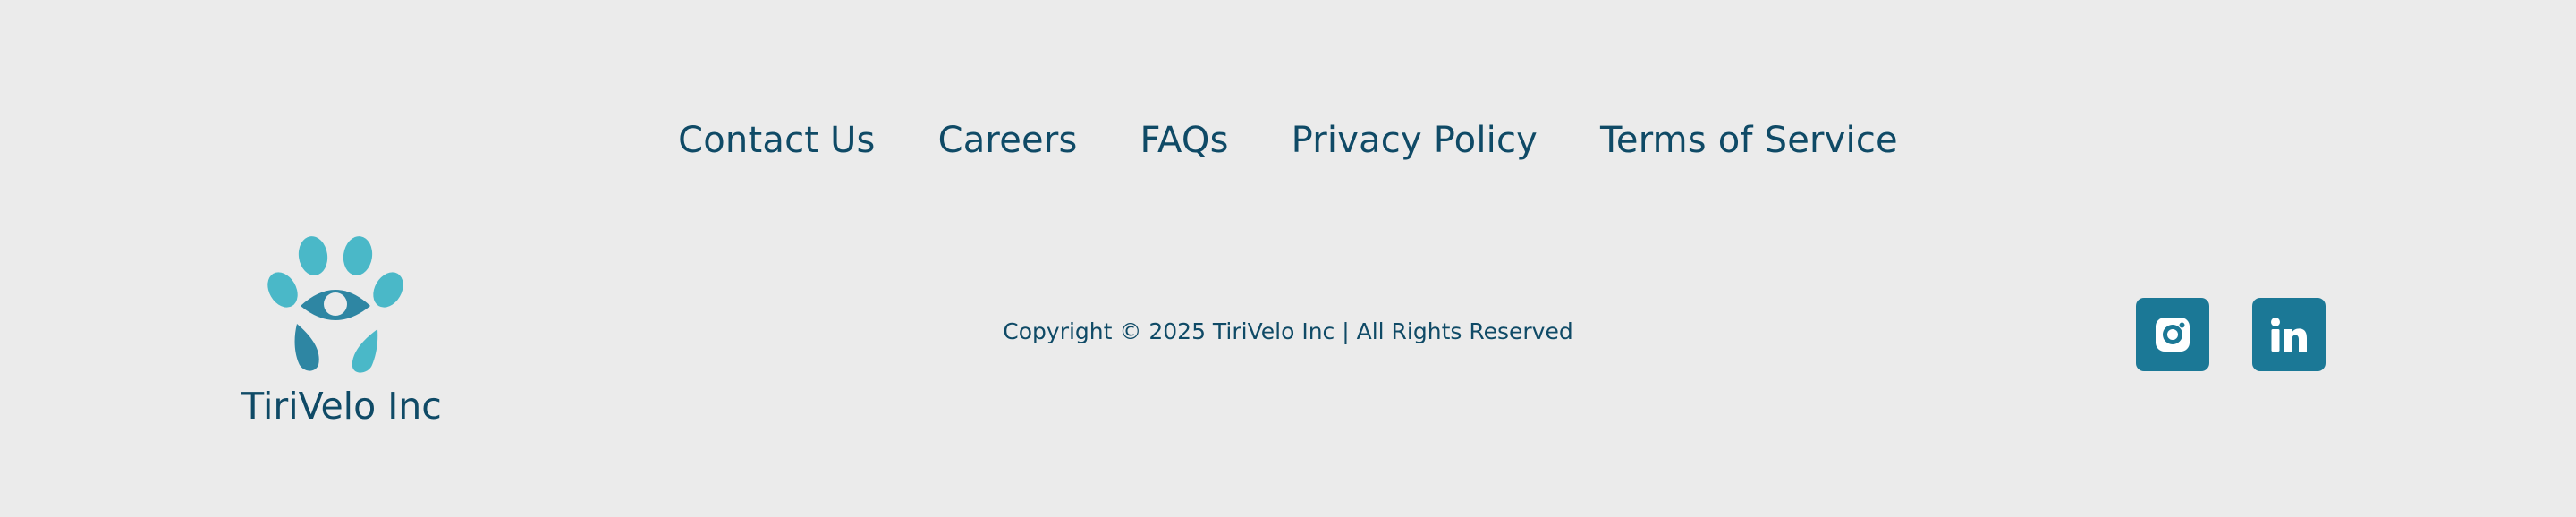  What do you see at coordinates (342, 407) in the screenshot?
I see `brand-name: TiriVelo Inc` at bounding box center [342, 407].